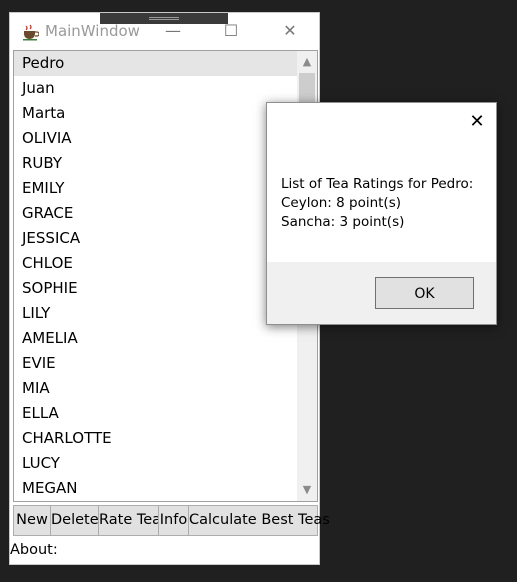 The width and height of the screenshot is (517, 582). Describe the element at coordinates (129, 520) in the screenshot. I see `rate-tea-button: Rate Tea` at that location.